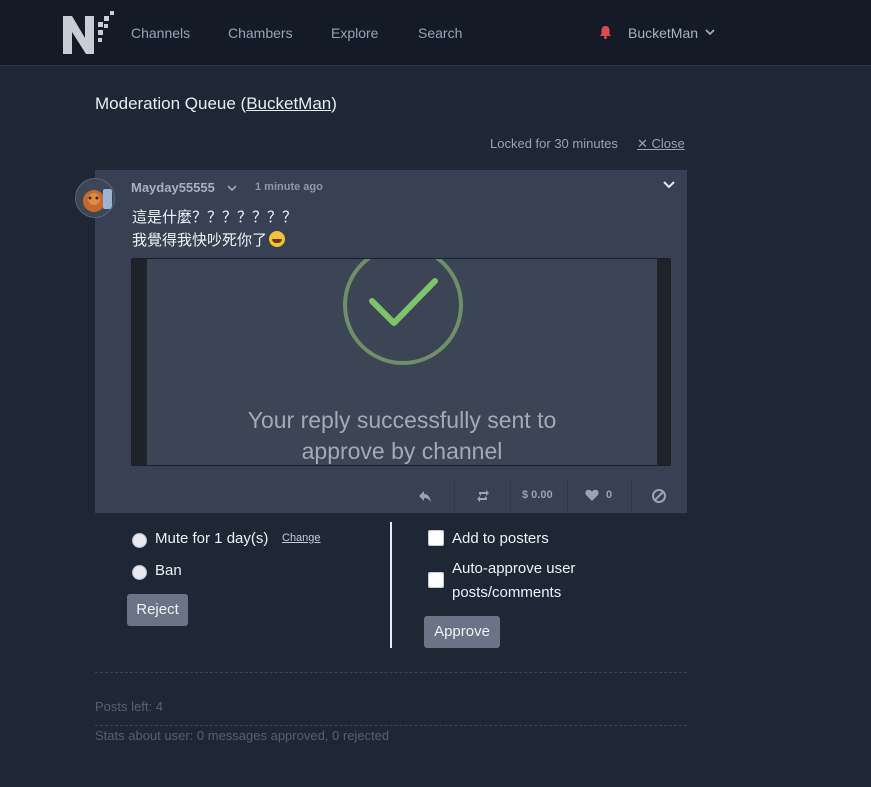 The image size is (871, 787). Describe the element at coordinates (663, 33) in the screenshot. I see `user-menu-name: BucketMan` at that location.